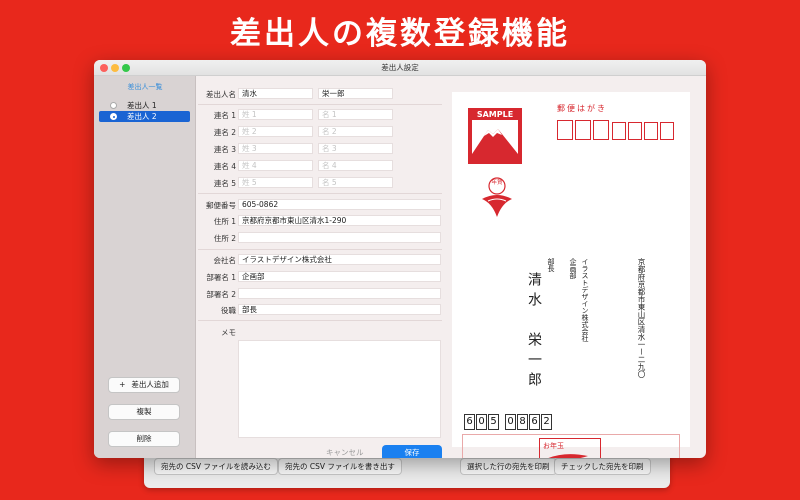  I want to click on stamp-artwork, so click(495, 140).